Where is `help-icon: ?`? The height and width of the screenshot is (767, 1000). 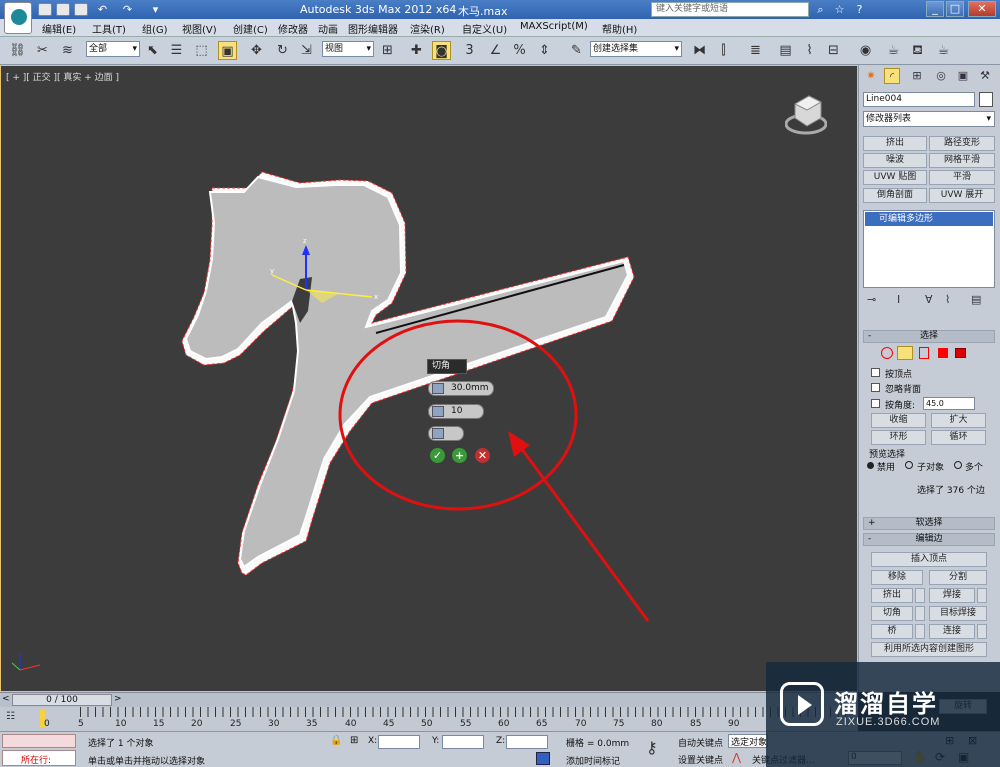 help-icon: ? is located at coordinates (859, 9).